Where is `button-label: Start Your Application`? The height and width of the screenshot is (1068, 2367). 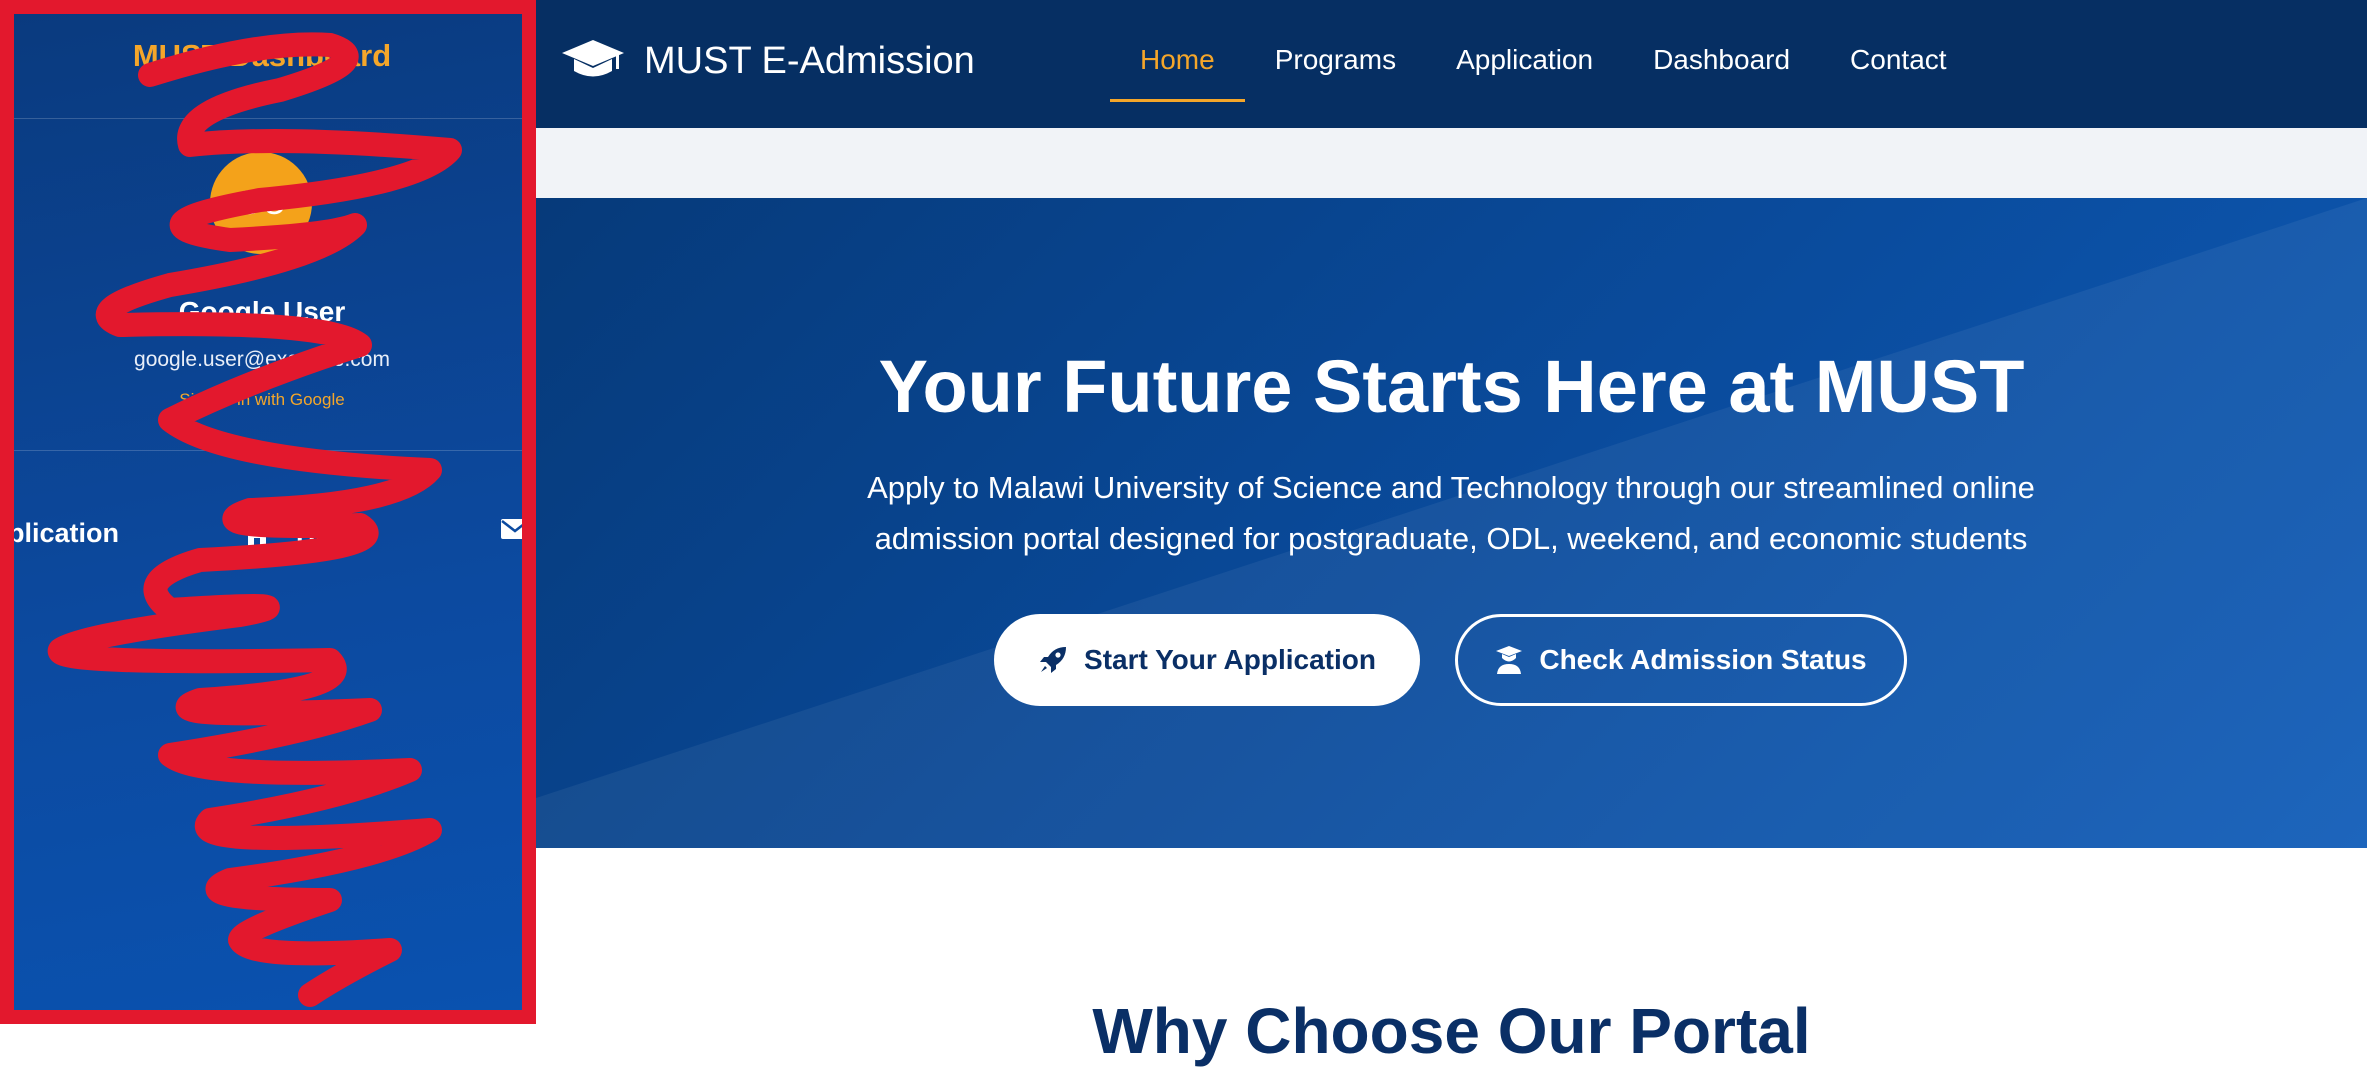
button-label: Start Your Application is located at coordinates (1230, 659).